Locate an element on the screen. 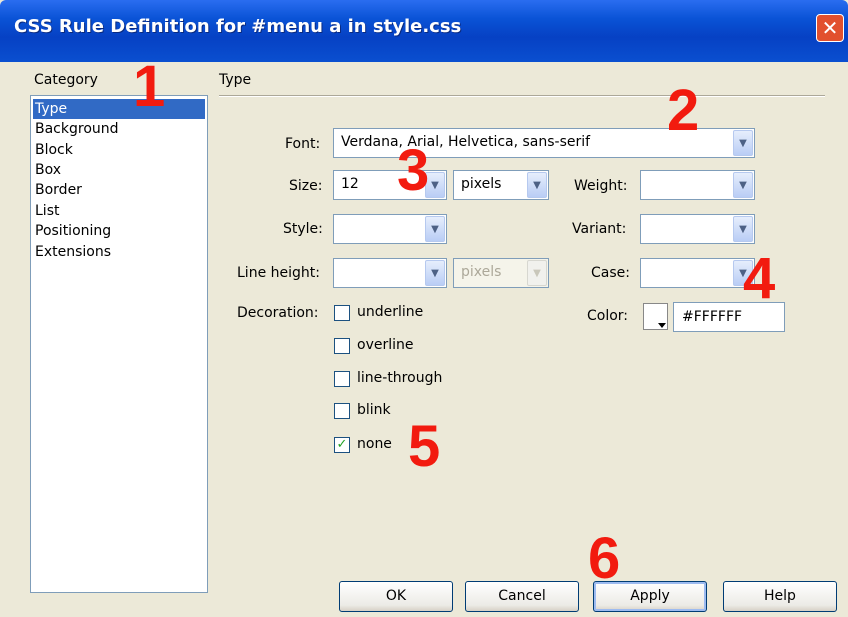 This screenshot has height=617, width=848. line-height-unit-value: pixels is located at coordinates (481, 272).